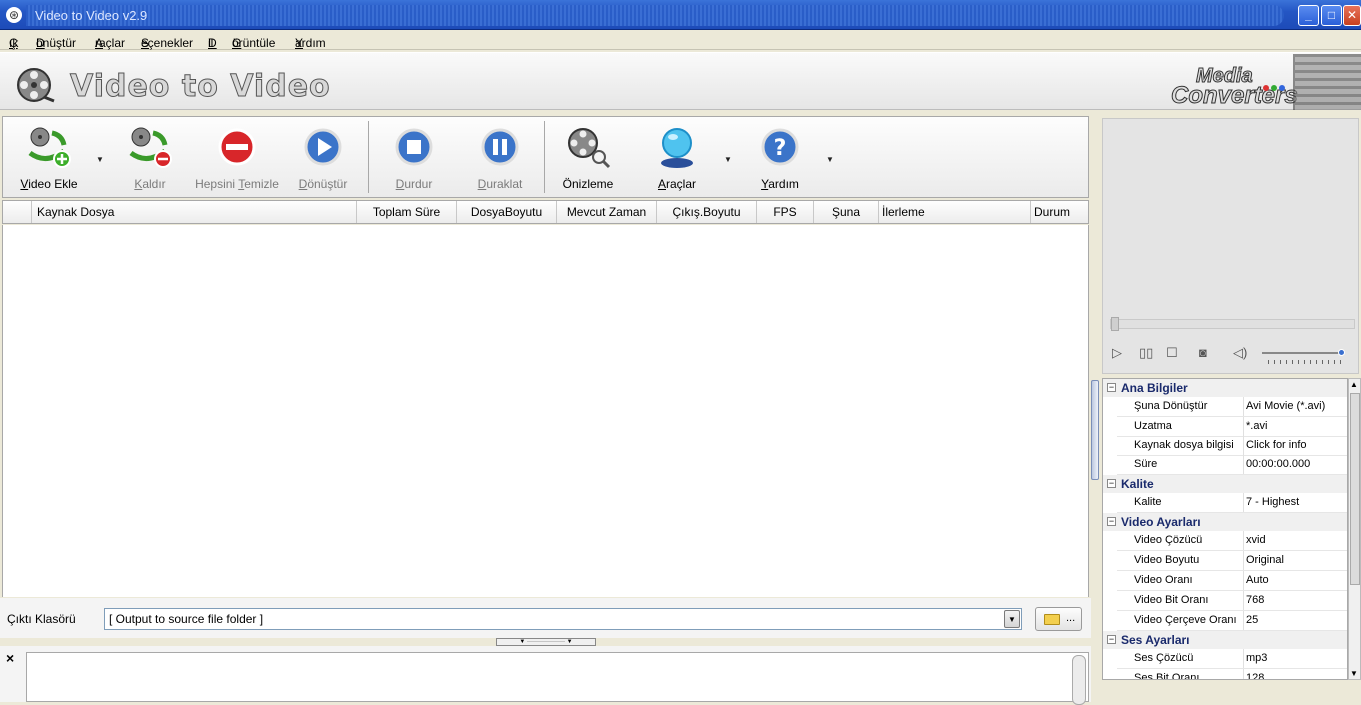 The height and width of the screenshot is (705, 1361). What do you see at coordinates (1308, 15) in the screenshot?
I see `minimize-button: _` at bounding box center [1308, 15].